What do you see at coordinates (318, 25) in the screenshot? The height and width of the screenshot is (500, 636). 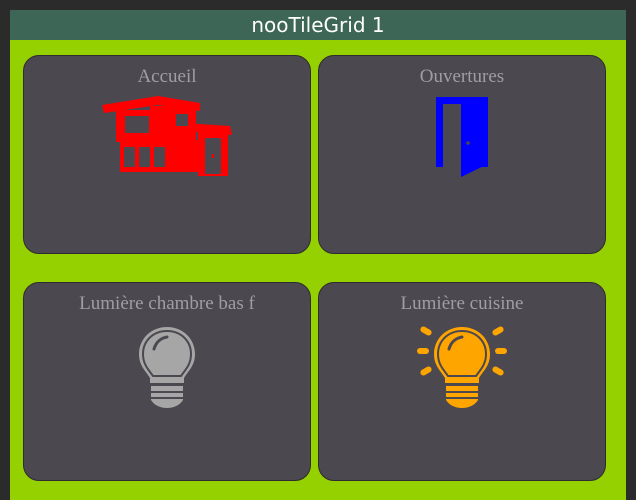 I see `window-title: nooTileGrid 1` at bounding box center [318, 25].